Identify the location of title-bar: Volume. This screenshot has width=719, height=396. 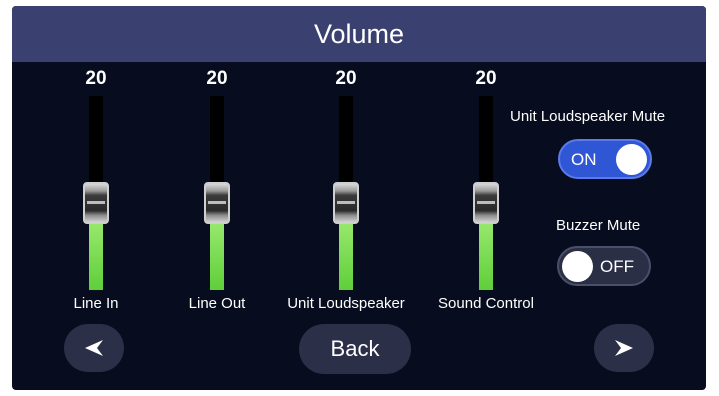
(359, 34).